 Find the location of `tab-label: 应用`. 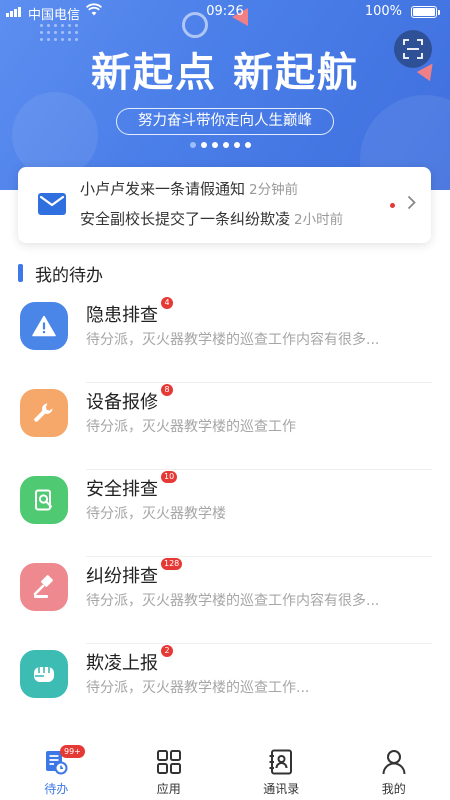

tab-label: 应用 is located at coordinates (168, 789).